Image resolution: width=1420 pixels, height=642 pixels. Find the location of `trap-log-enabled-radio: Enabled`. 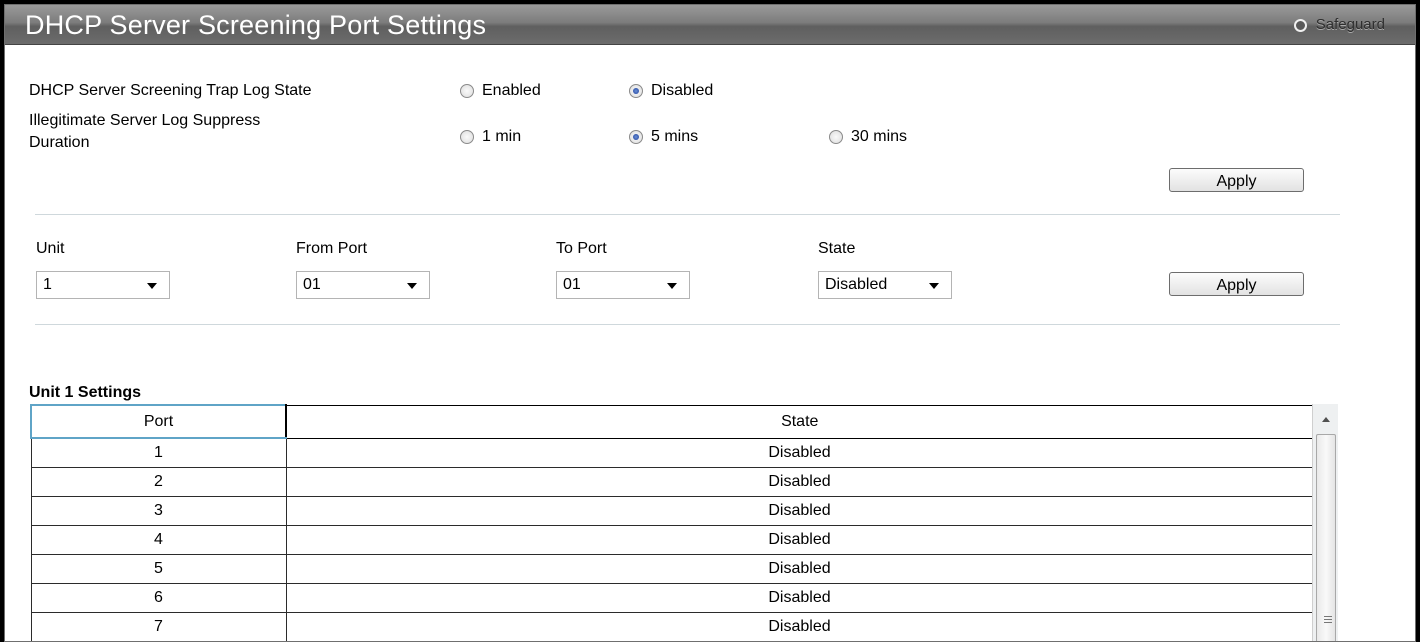

trap-log-enabled-radio: Enabled is located at coordinates (500, 91).